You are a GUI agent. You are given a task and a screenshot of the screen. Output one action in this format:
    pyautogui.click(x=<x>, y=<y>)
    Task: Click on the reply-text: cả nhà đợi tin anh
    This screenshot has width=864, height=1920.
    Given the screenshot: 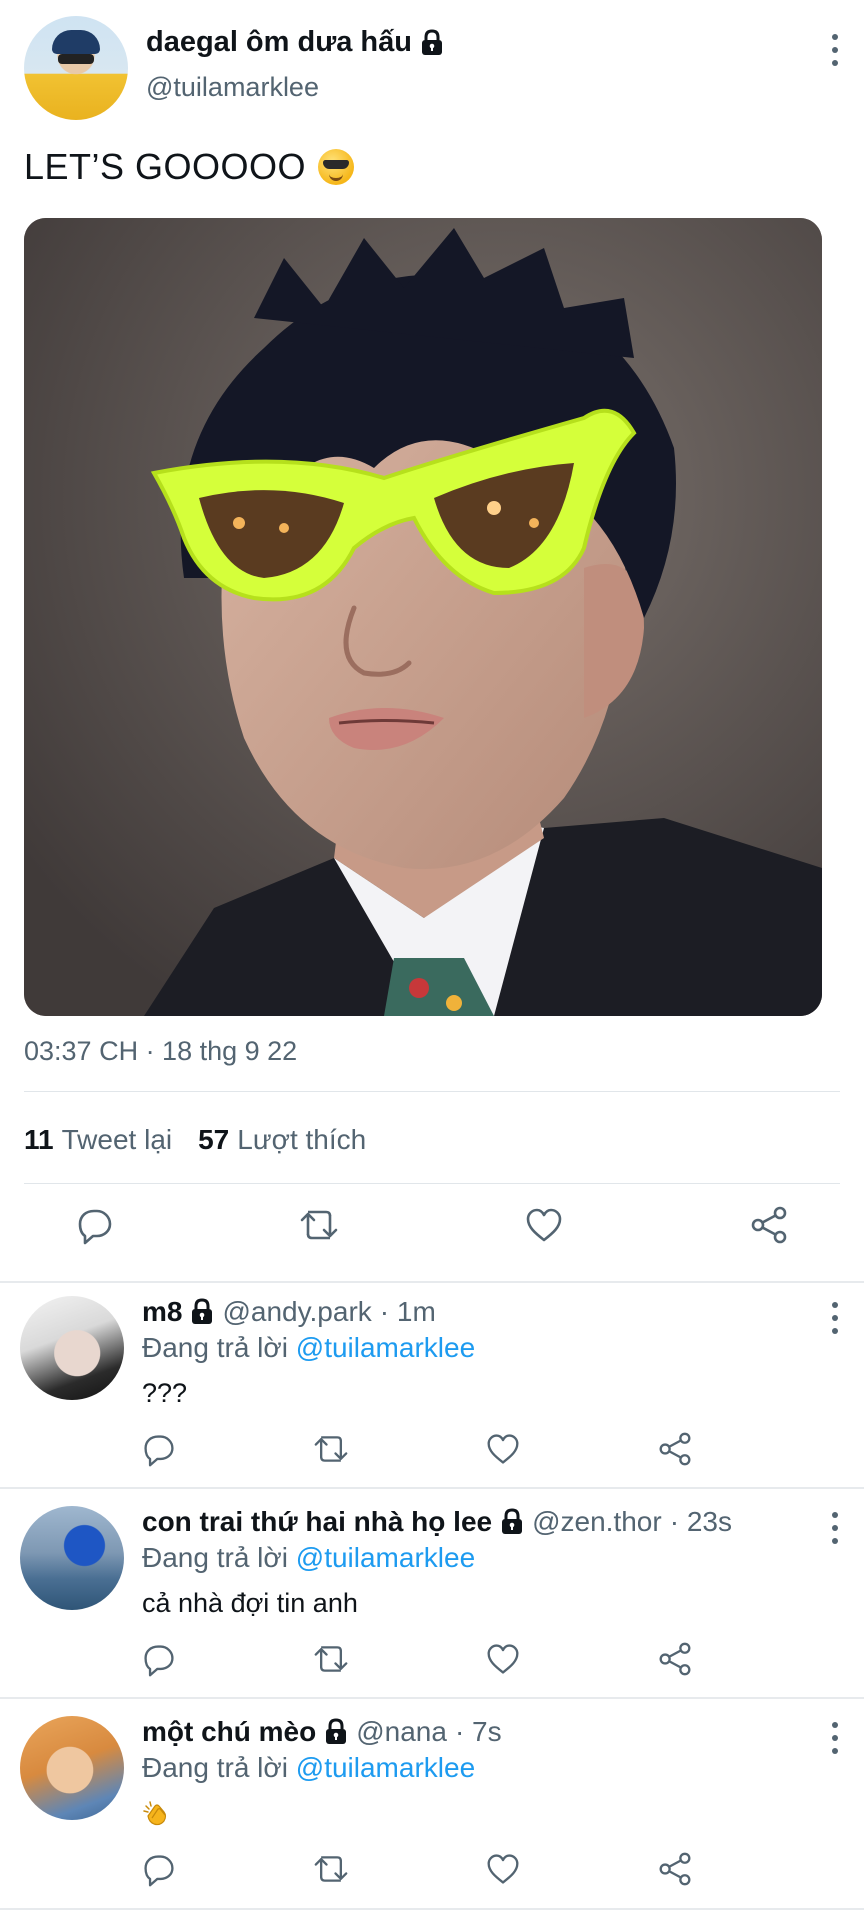 What is the action you would take?
    pyautogui.click(x=250, y=1603)
    